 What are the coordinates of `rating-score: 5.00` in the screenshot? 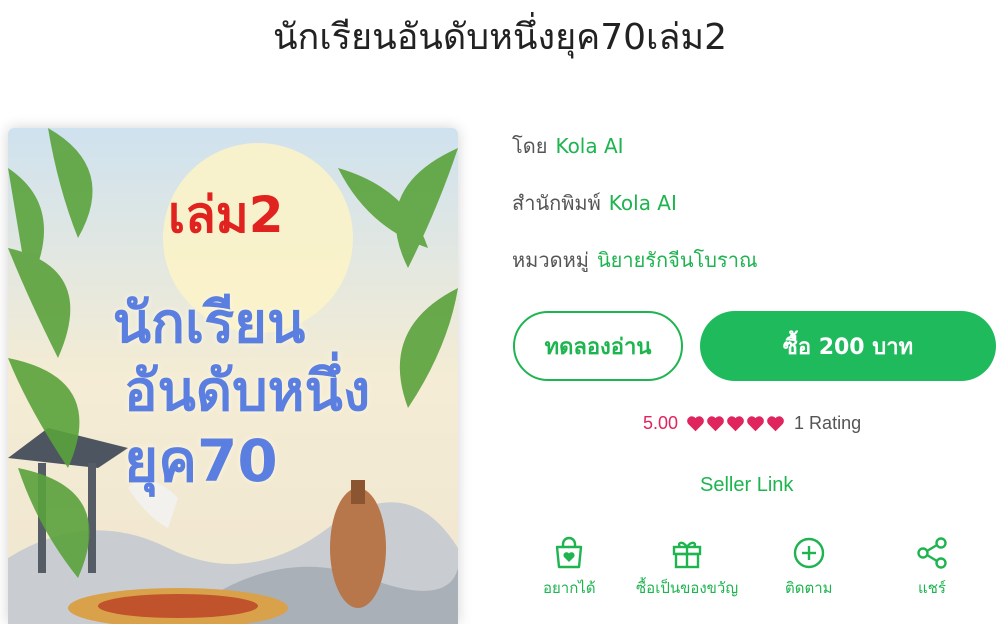 It's located at (661, 423).